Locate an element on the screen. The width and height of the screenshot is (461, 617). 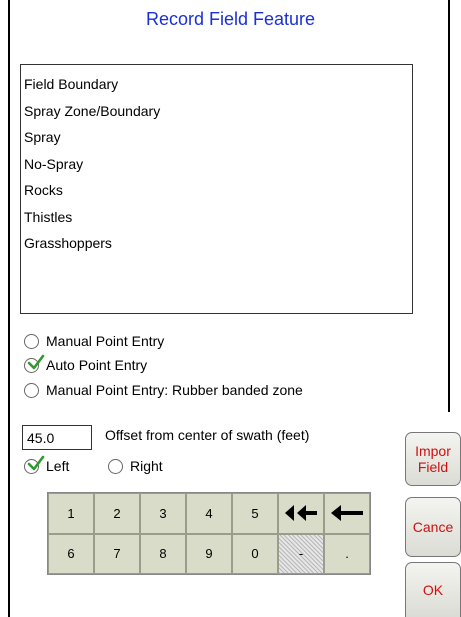
key-9: 9 is located at coordinates (209, 553).